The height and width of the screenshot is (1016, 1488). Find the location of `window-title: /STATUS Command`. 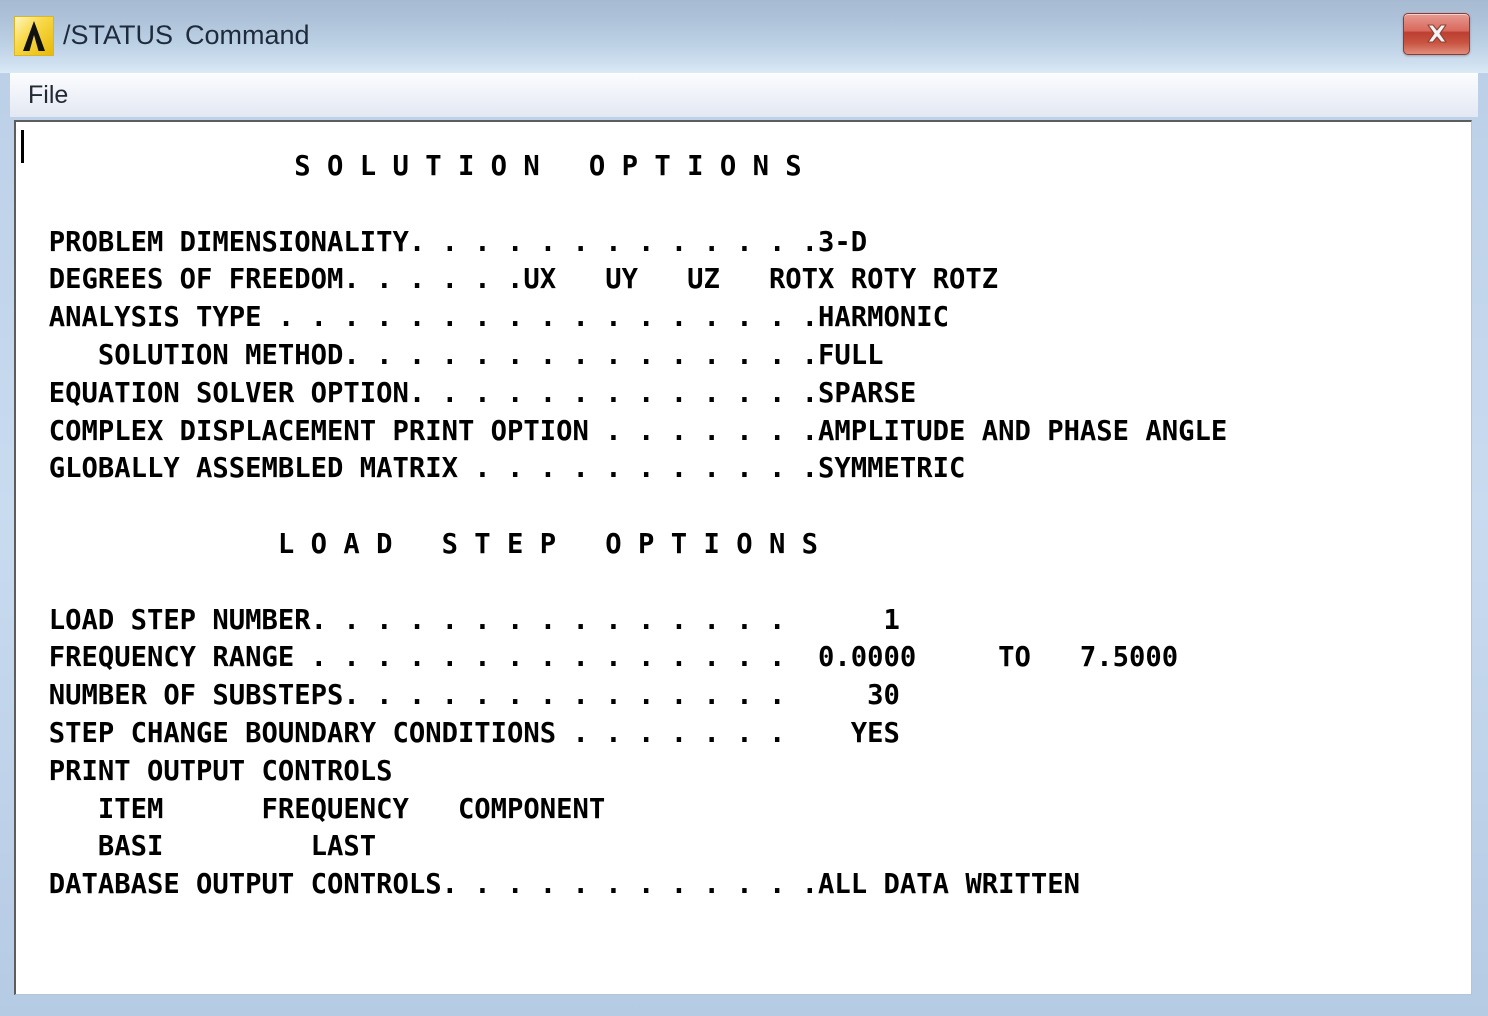

window-title: /STATUS Command is located at coordinates (186, 35).